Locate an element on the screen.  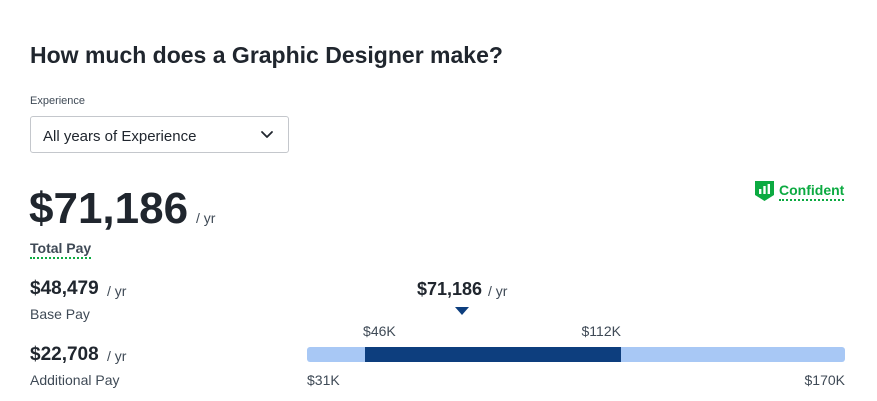
experience-selected-value: All years of Experience is located at coordinates (120, 136).